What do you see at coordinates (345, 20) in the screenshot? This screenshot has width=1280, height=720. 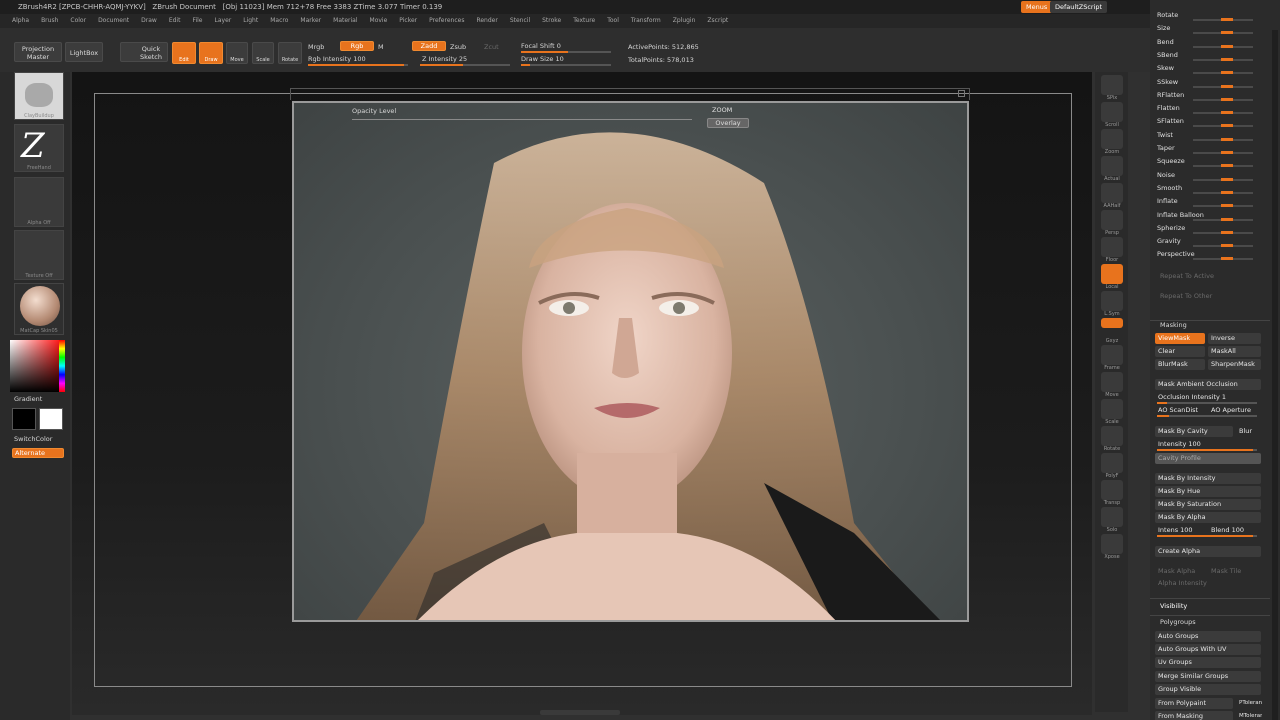 I see `menu-item-material: Material` at bounding box center [345, 20].